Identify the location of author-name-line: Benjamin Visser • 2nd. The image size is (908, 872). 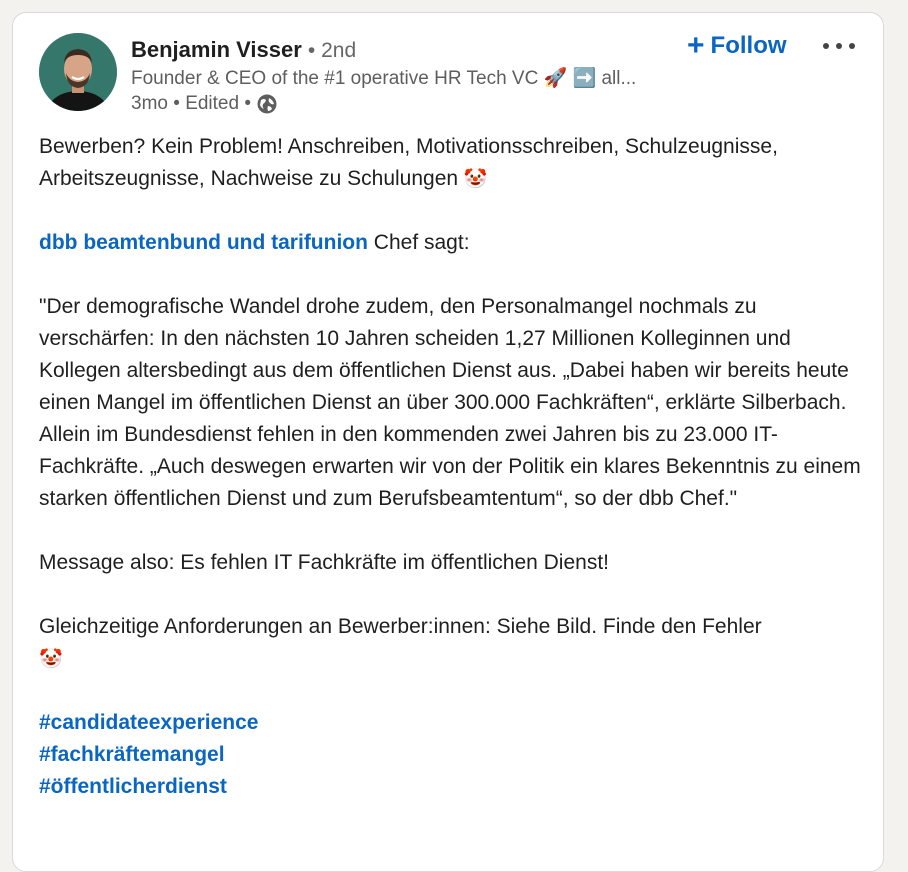
(243, 50).